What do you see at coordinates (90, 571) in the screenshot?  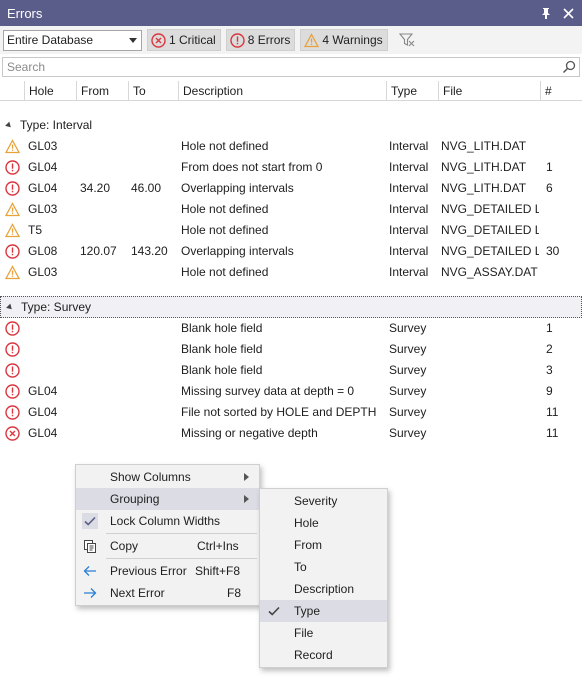 I see `arrow-left-icon` at bounding box center [90, 571].